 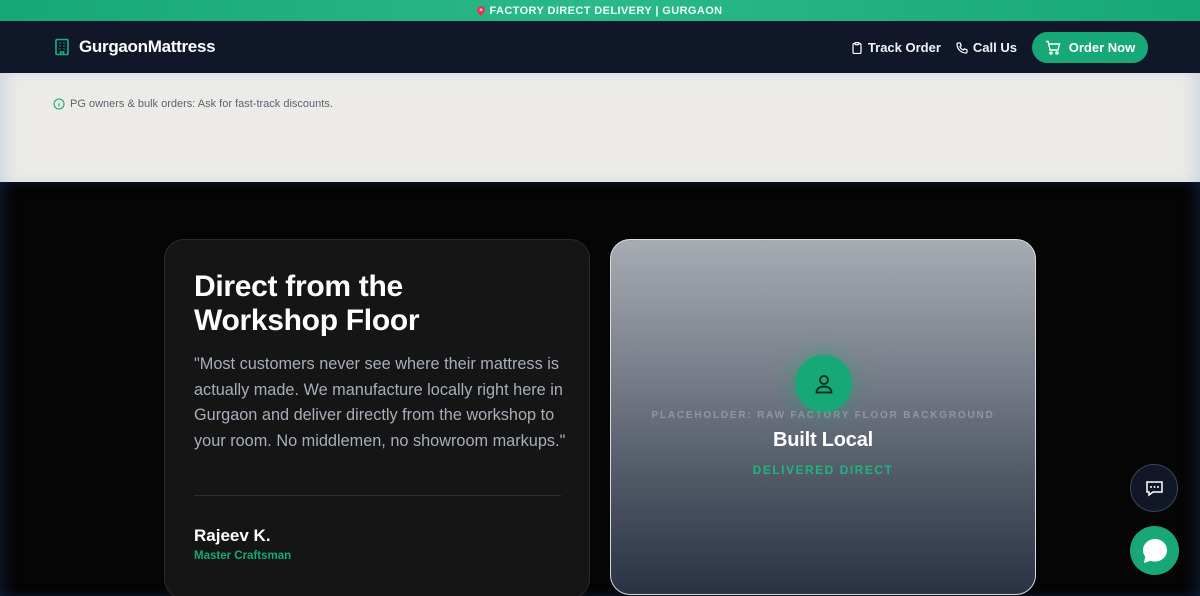 What do you see at coordinates (606, 10) in the screenshot?
I see `announcement-text: FACTORY DIRECT DELIVERY | GURGAON` at bounding box center [606, 10].